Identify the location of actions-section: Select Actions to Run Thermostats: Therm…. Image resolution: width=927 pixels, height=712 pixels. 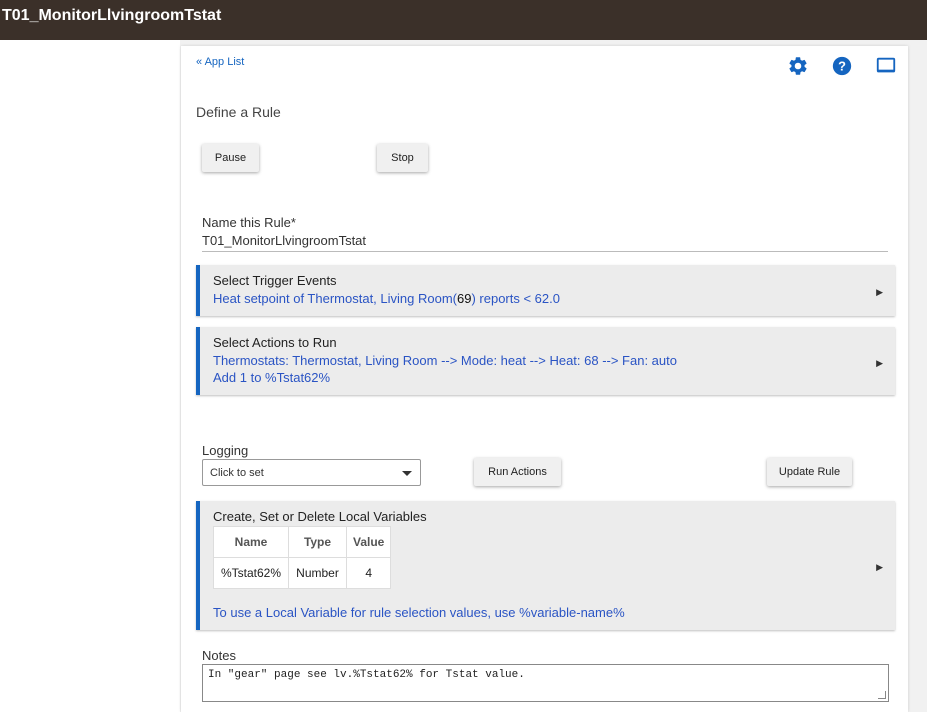
(545, 361).